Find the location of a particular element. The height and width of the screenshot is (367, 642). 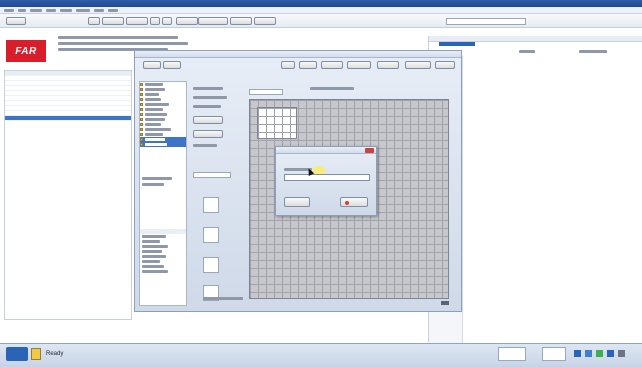

toolbar is located at coordinates (321, 21).